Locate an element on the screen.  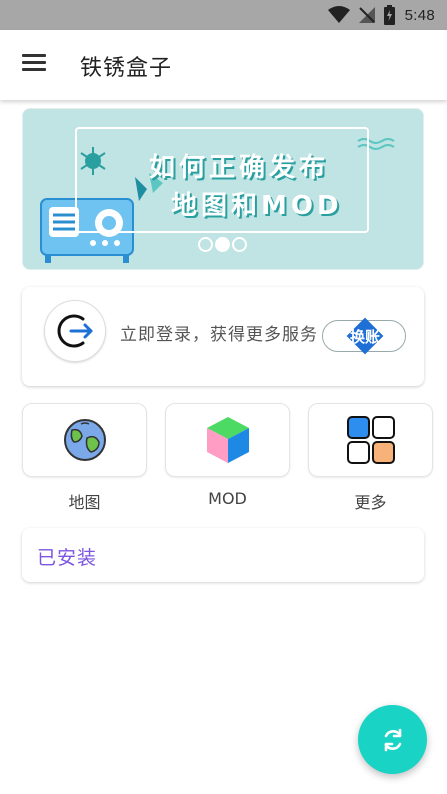
login-avatar is located at coordinates (75, 331).